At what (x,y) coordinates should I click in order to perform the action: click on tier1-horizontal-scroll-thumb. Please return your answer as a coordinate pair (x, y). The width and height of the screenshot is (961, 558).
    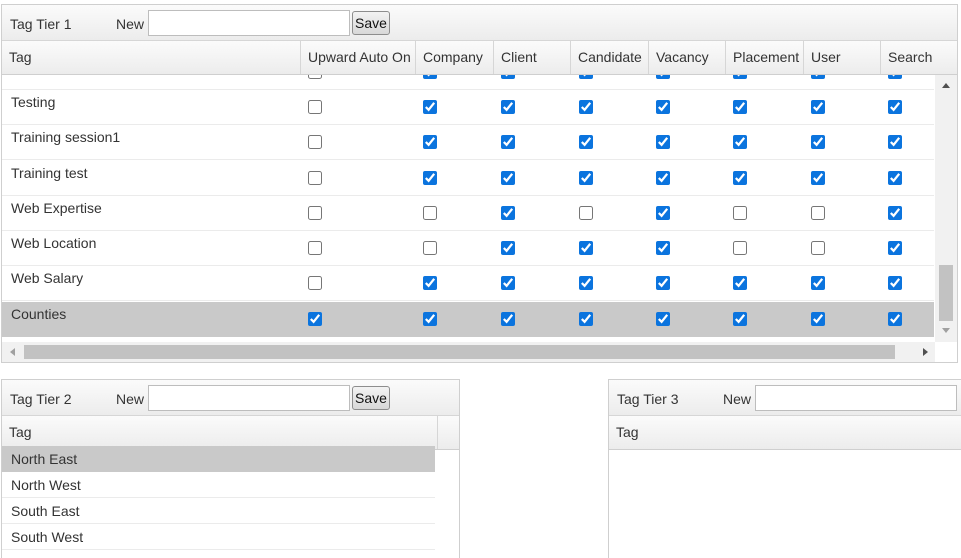
    Looking at the image, I should click on (459, 352).